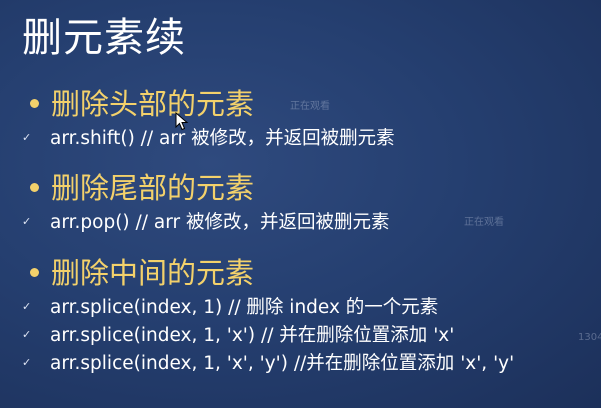  I want to click on list-item: ✓ arr.splice(index, 1) // 删除 index 的一个元素, so click(230, 308).